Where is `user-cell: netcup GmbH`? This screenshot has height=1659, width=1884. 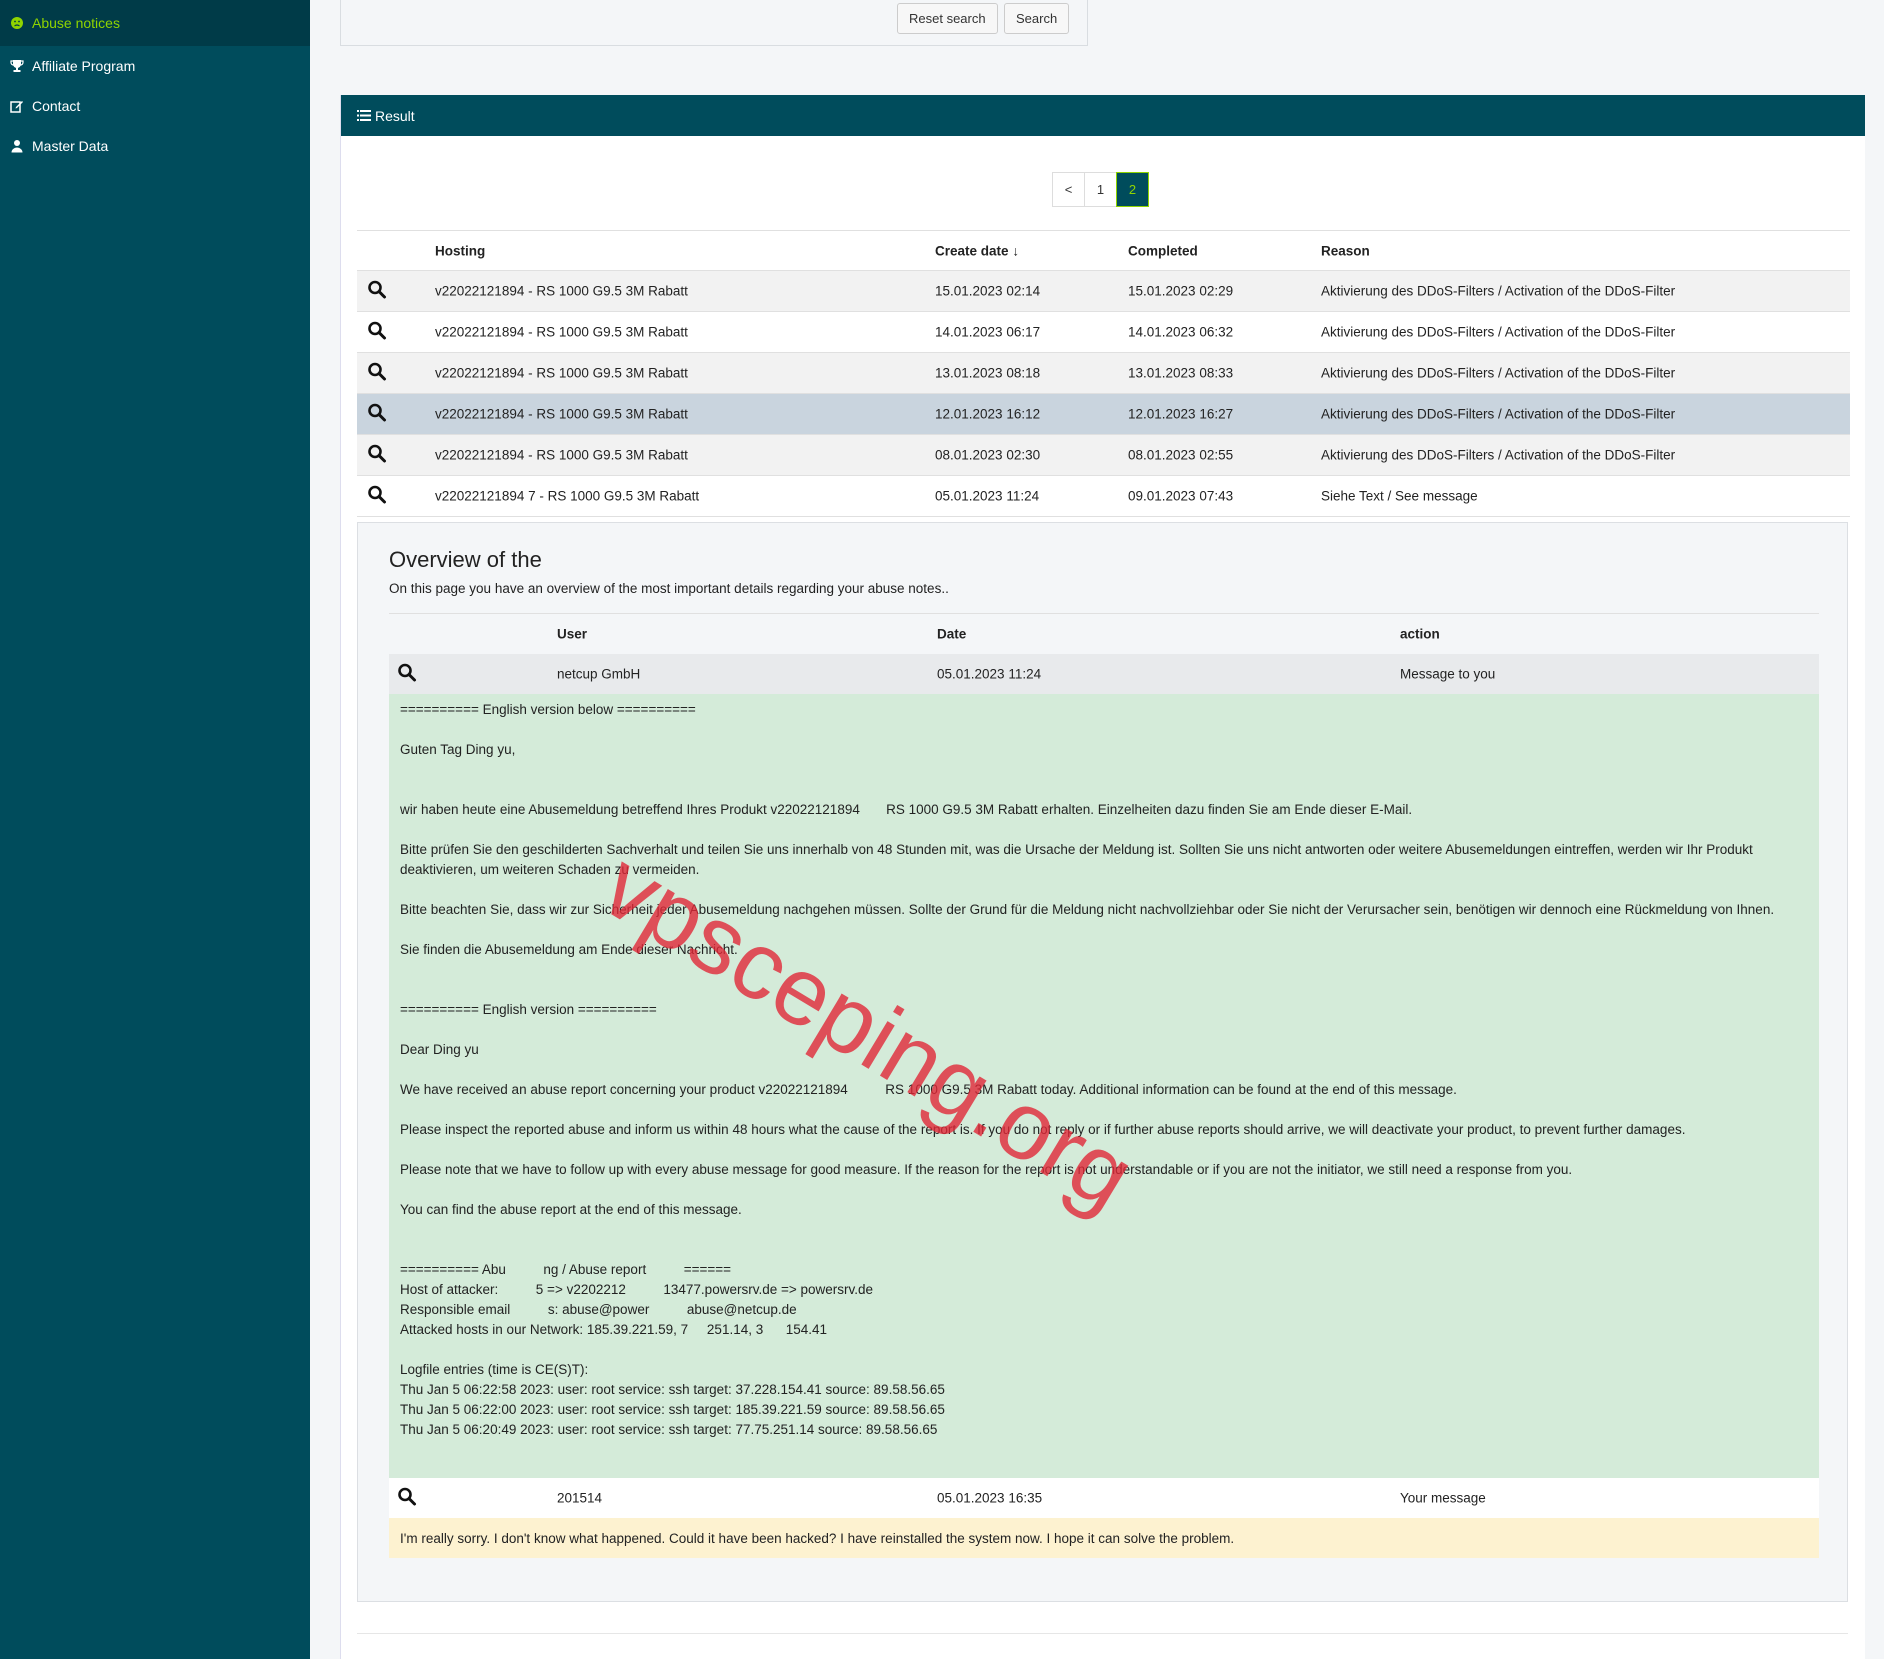
user-cell: netcup GmbH is located at coordinates (599, 674).